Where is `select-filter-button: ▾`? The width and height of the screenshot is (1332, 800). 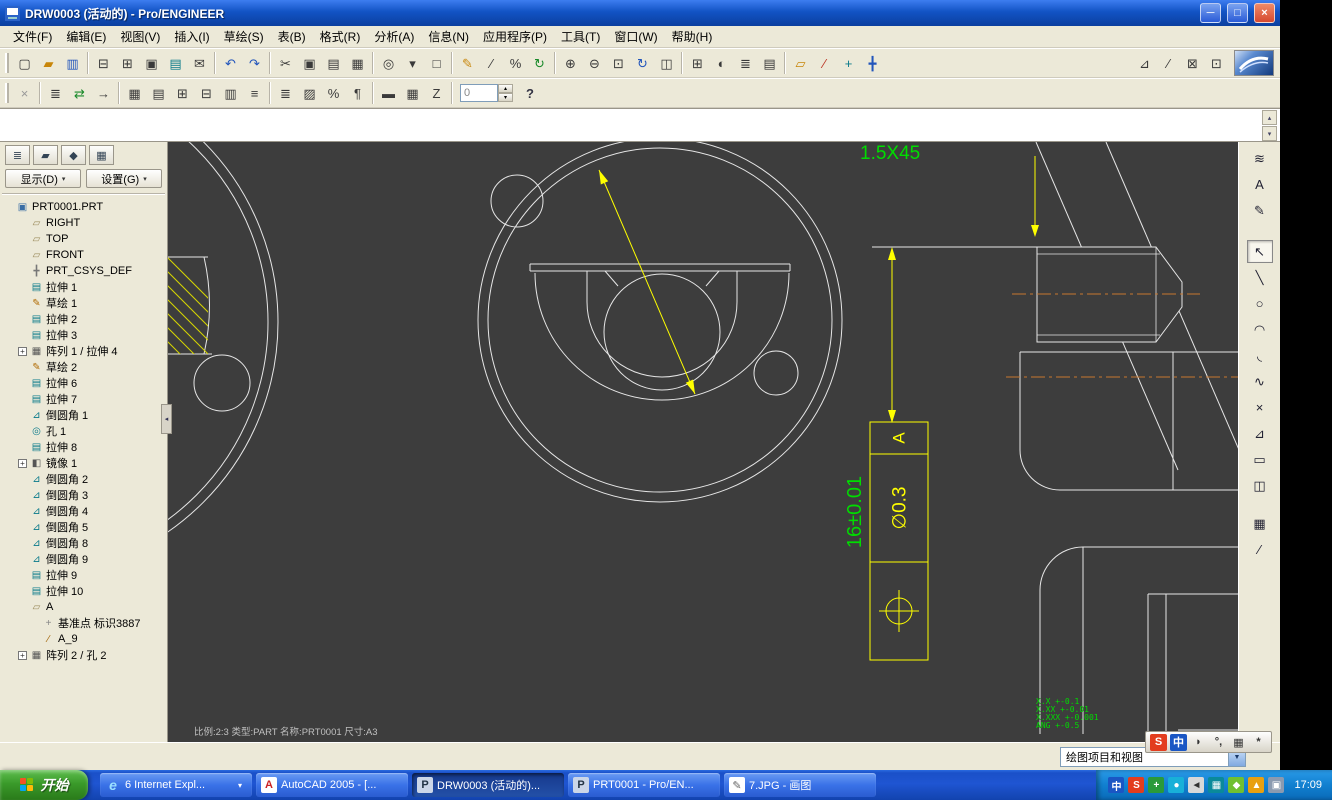
select-filter-button: ▾ is located at coordinates (412, 63).